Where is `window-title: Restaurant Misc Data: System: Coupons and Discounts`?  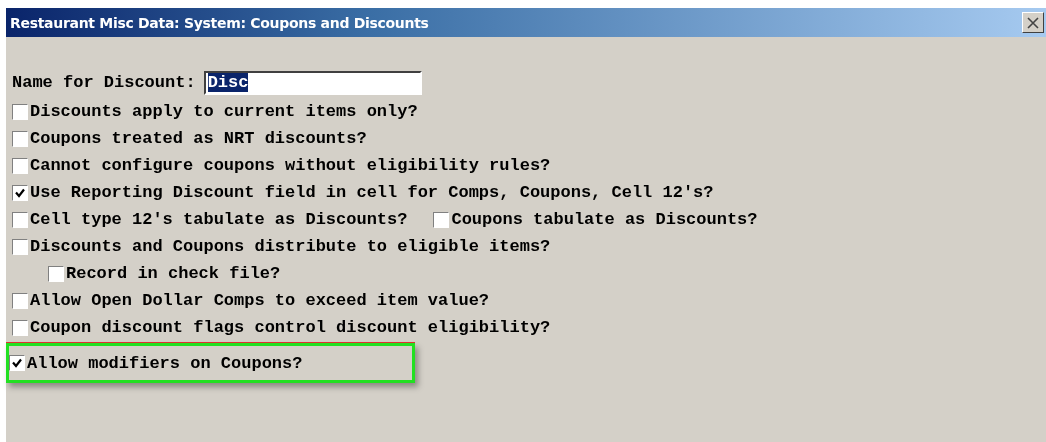 window-title: Restaurant Misc Data: System: Coupons and Discounts is located at coordinates (219, 22).